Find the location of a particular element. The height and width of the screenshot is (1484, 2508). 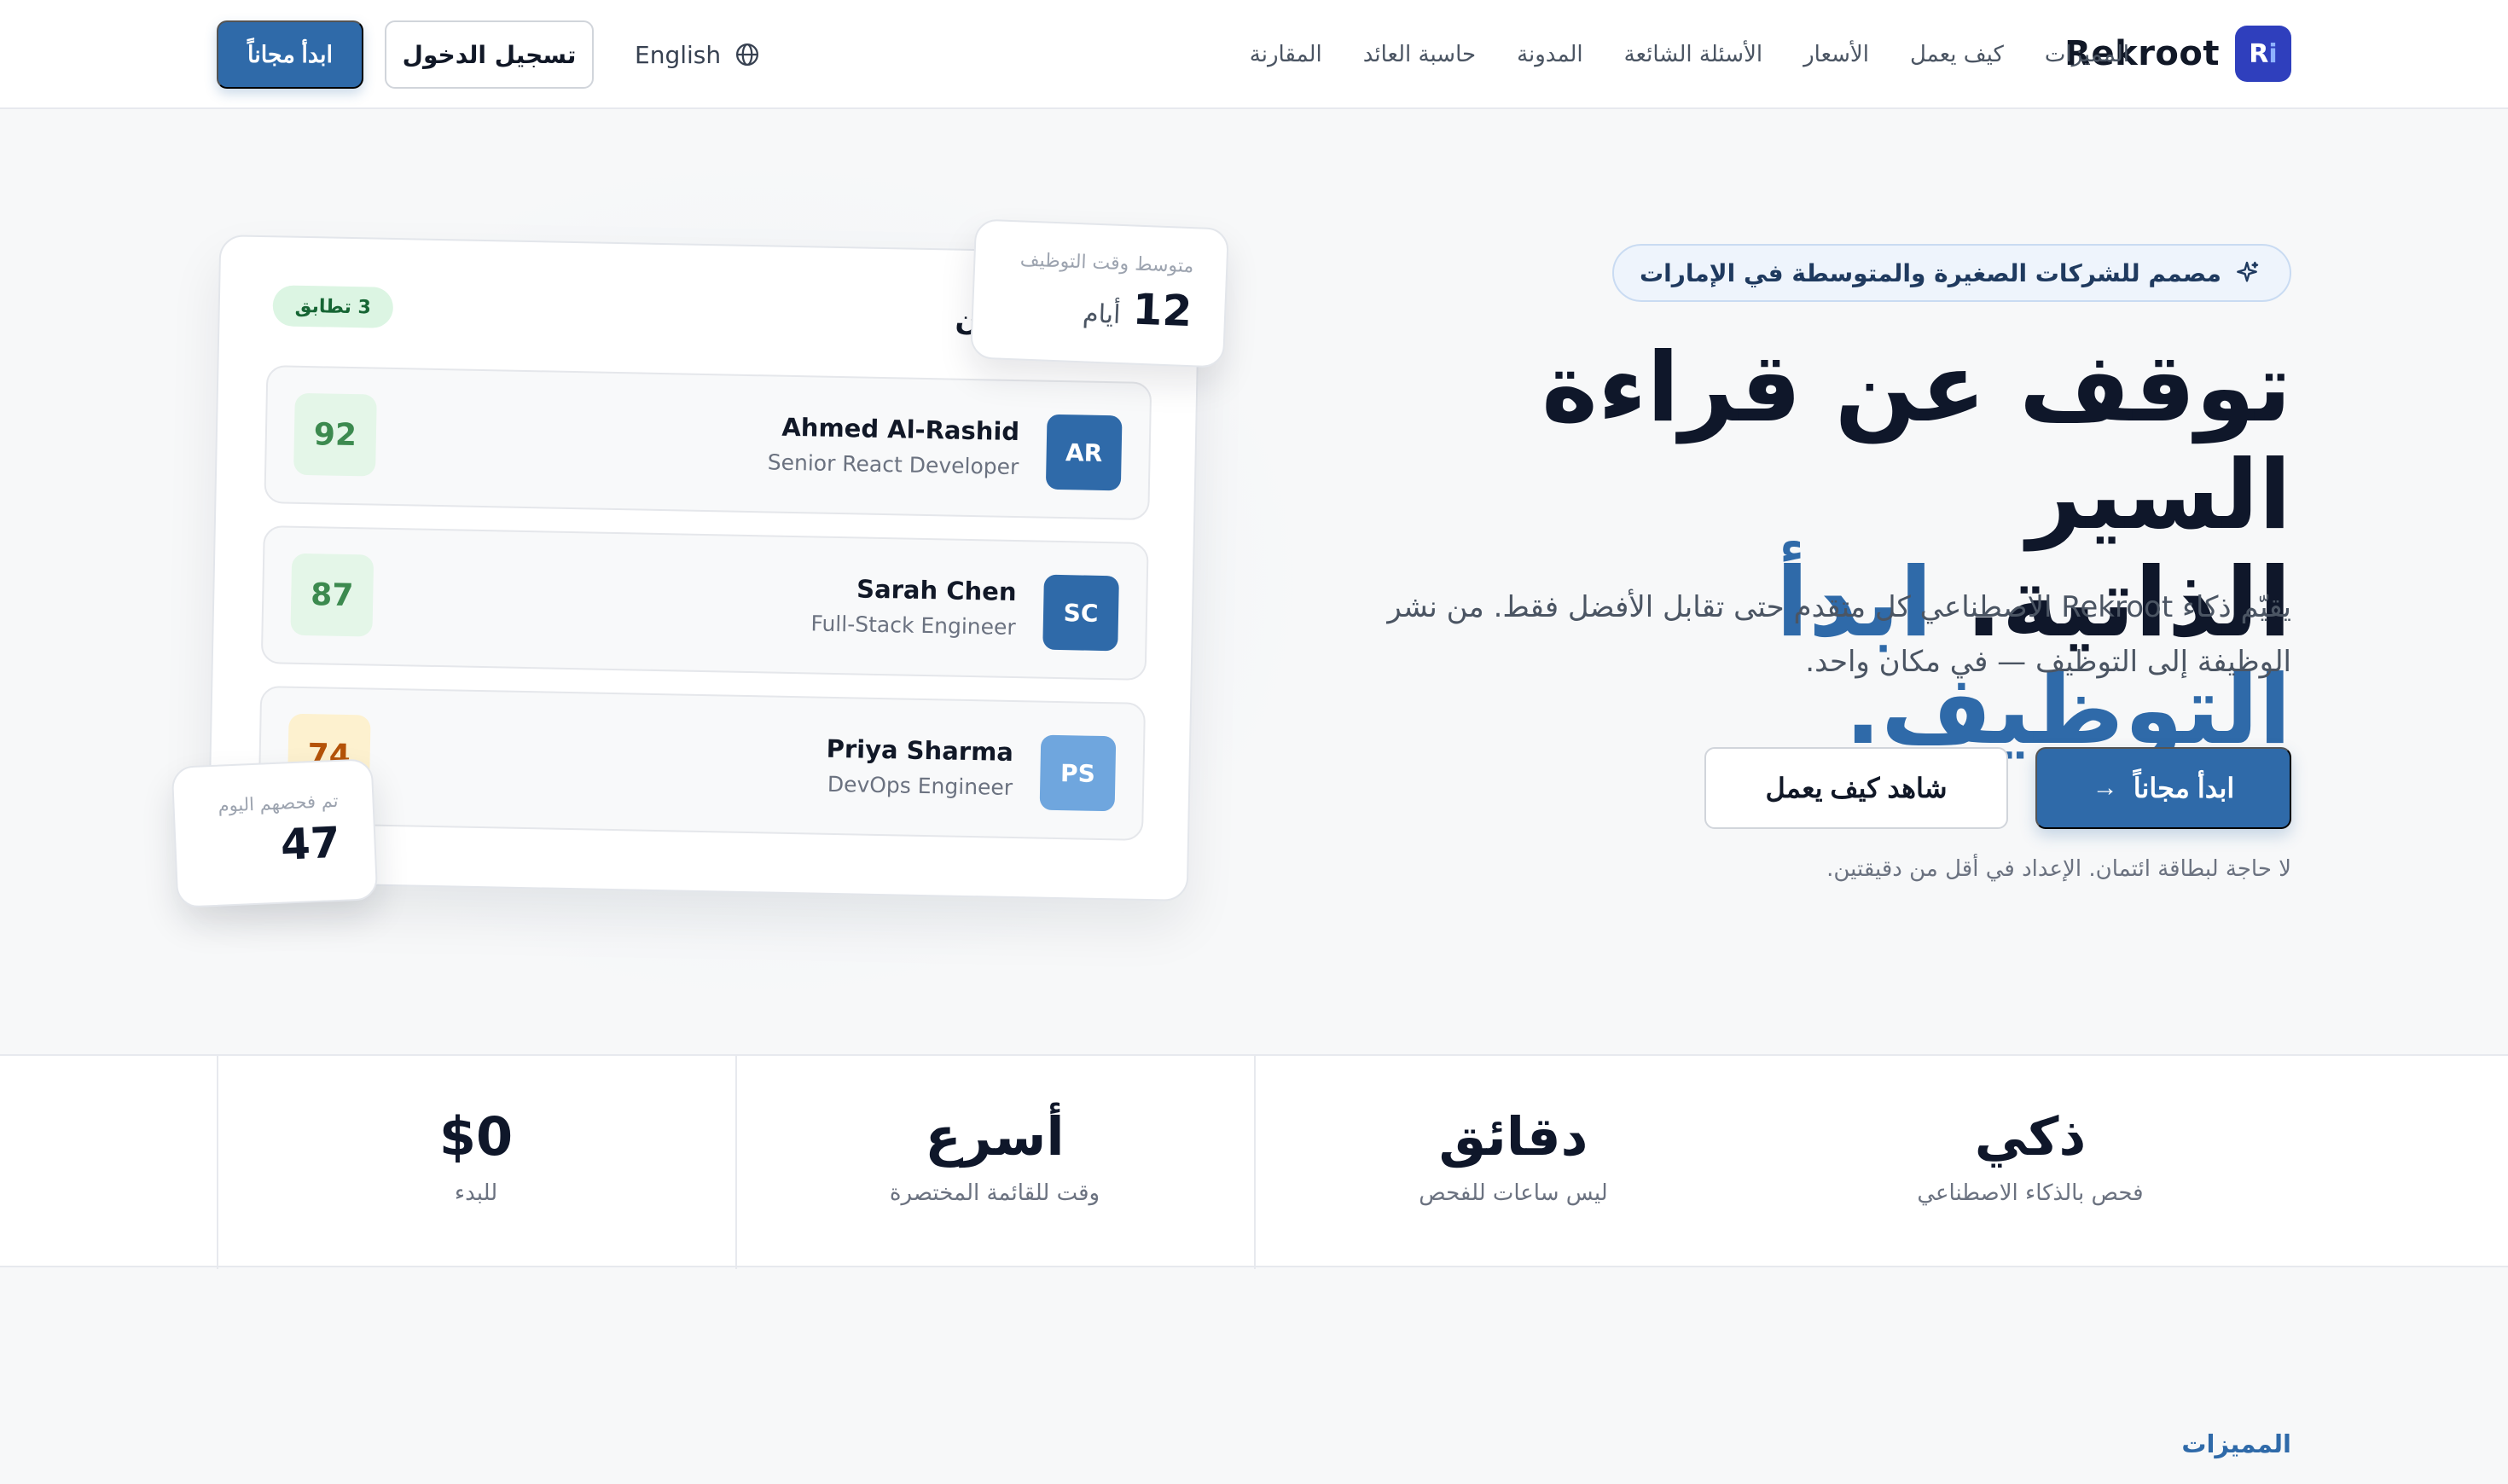

features-section-label: المميزات is located at coordinates (2236, 1443).